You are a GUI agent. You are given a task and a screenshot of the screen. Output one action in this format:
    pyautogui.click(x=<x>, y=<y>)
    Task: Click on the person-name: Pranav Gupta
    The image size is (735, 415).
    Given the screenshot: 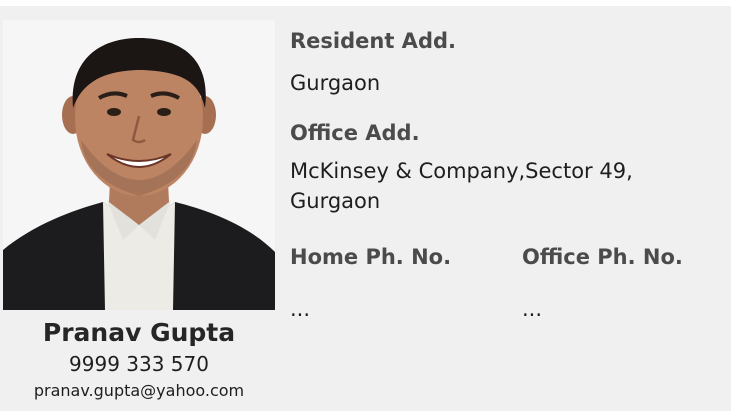 What is the action you would take?
    pyautogui.click(x=139, y=332)
    